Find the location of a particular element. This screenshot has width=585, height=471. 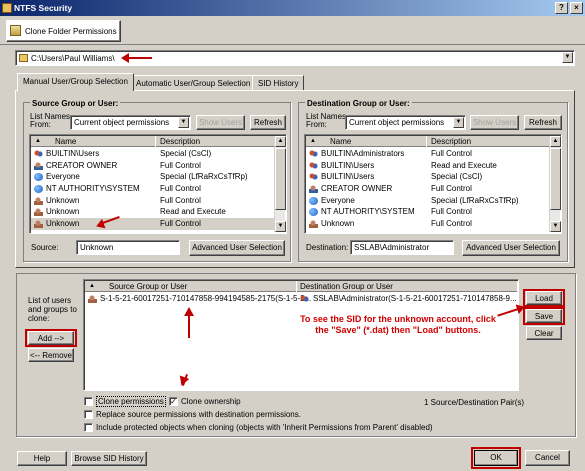

from-text: From: is located at coordinates (316, 124).